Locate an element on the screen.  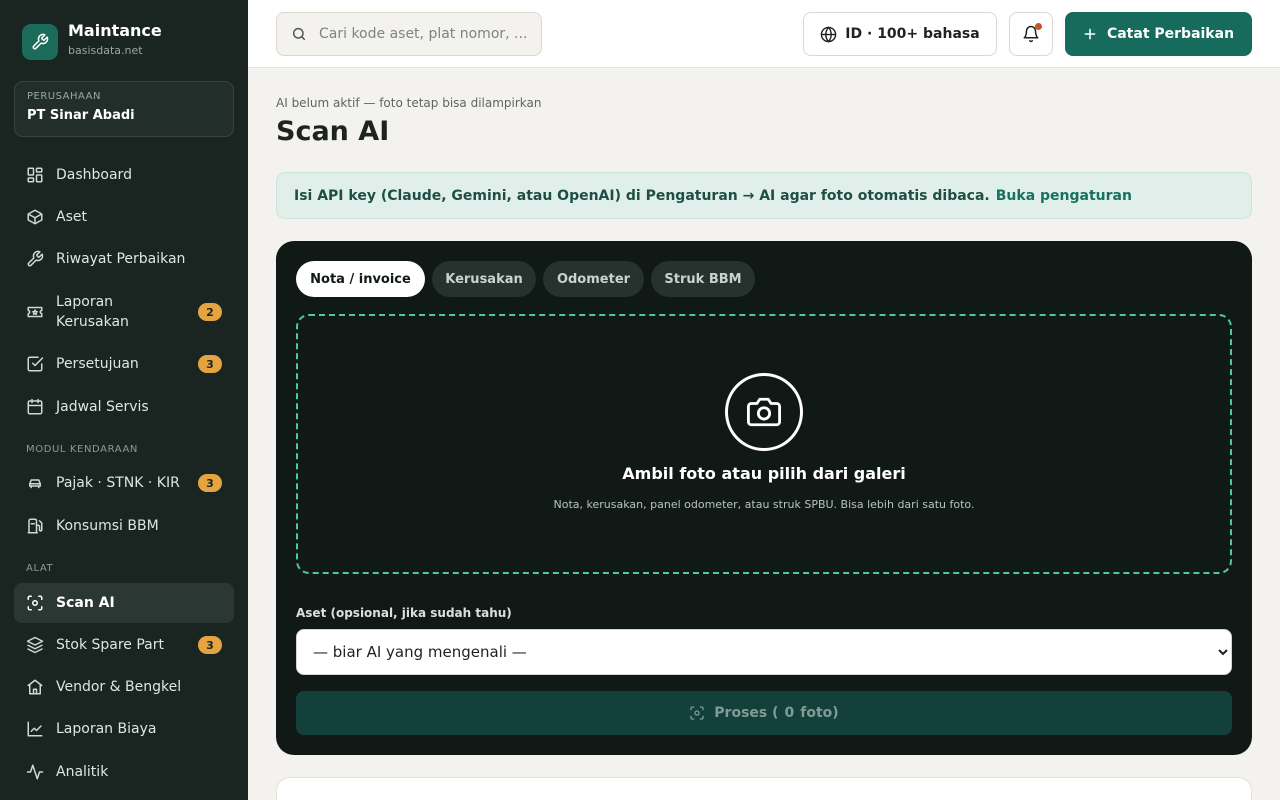
page-title: Scan AI is located at coordinates (333, 131).